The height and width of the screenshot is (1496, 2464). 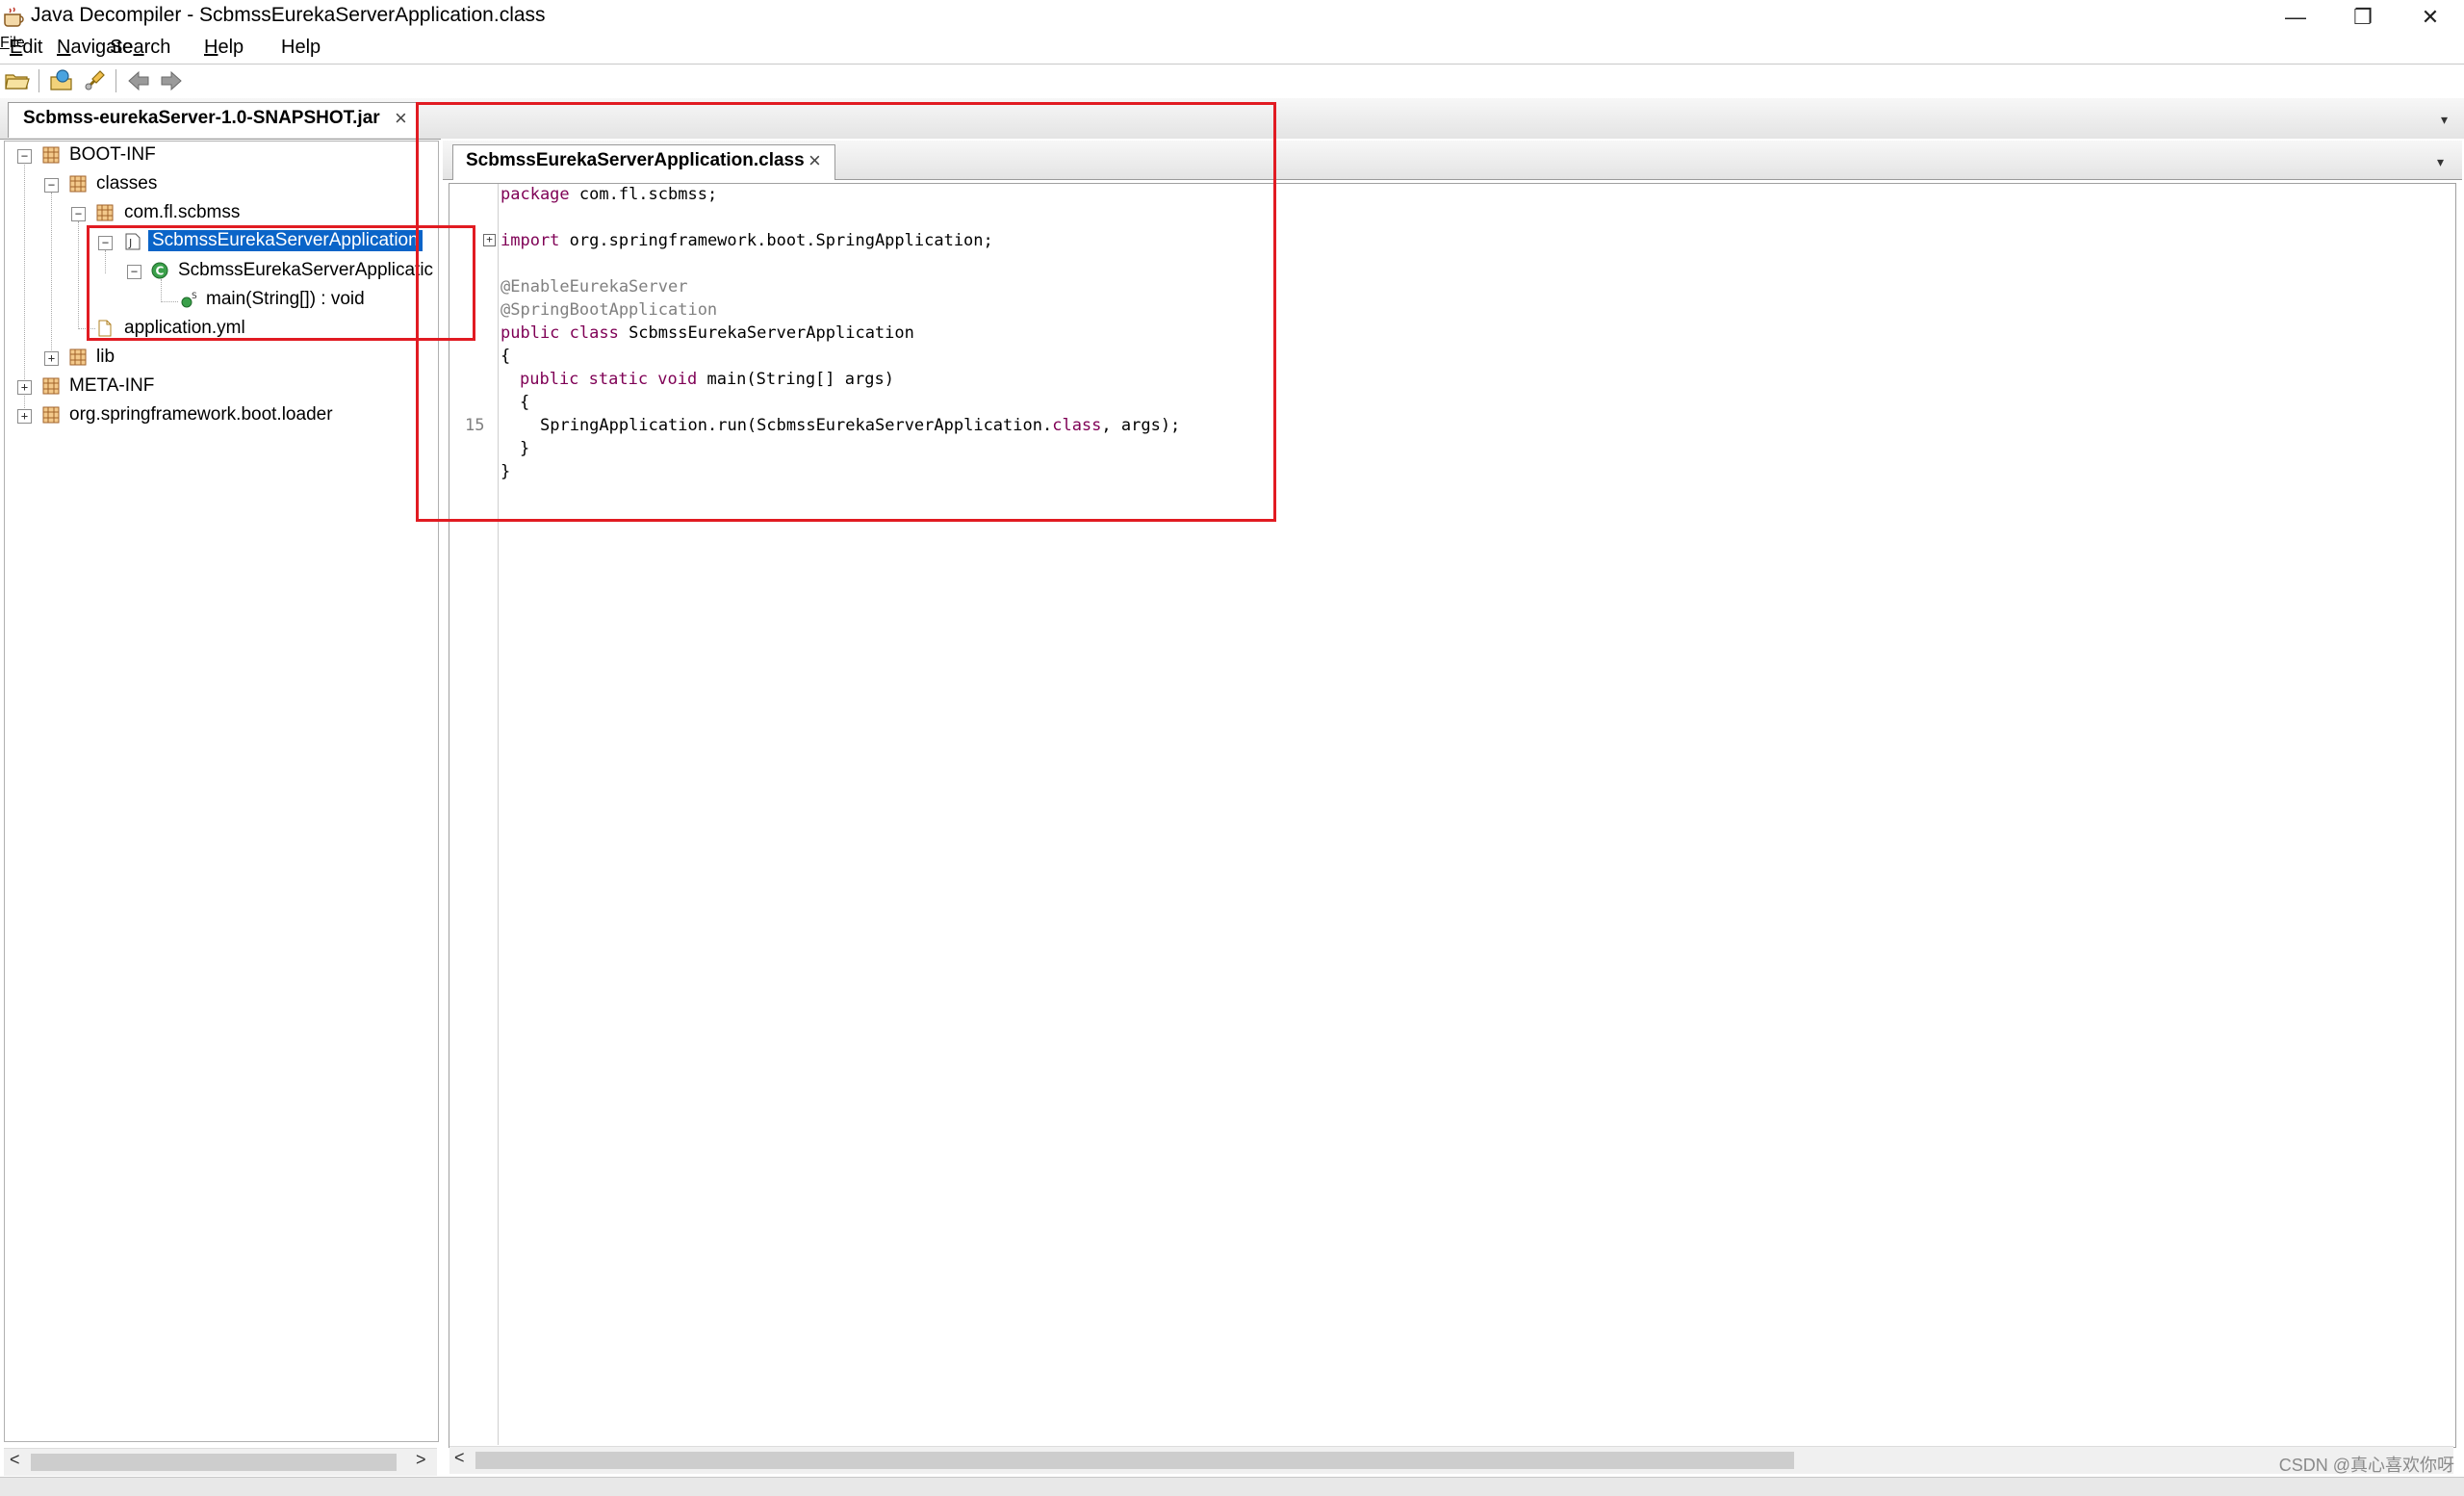 What do you see at coordinates (38, 80) in the screenshot?
I see `toolbar-separator` at bounding box center [38, 80].